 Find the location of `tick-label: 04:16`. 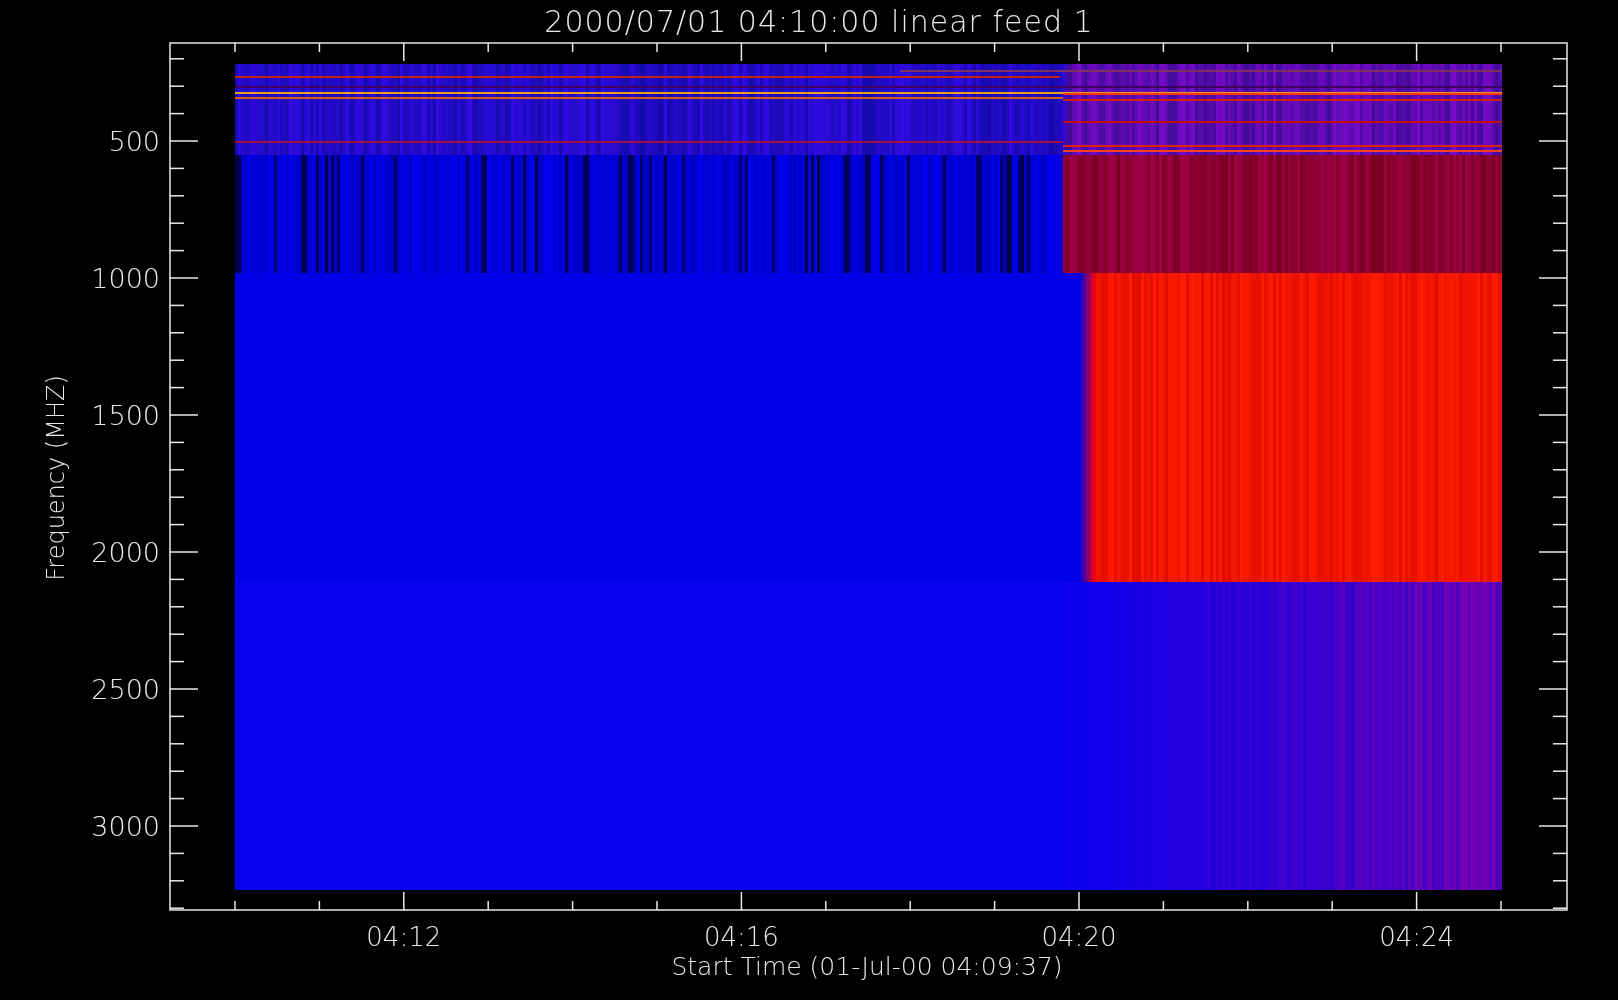

tick-label: 04:16 is located at coordinates (741, 937).